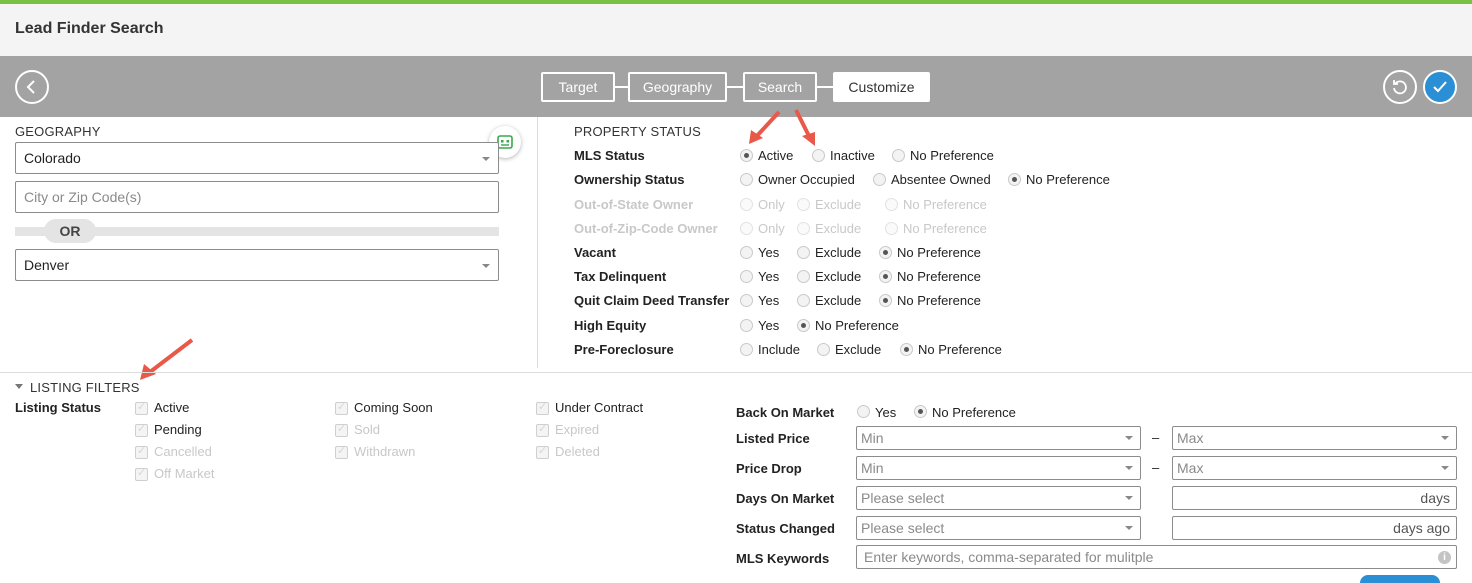  What do you see at coordinates (367, 429) in the screenshot?
I see `listing-status-option-label: Sold` at bounding box center [367, 429].